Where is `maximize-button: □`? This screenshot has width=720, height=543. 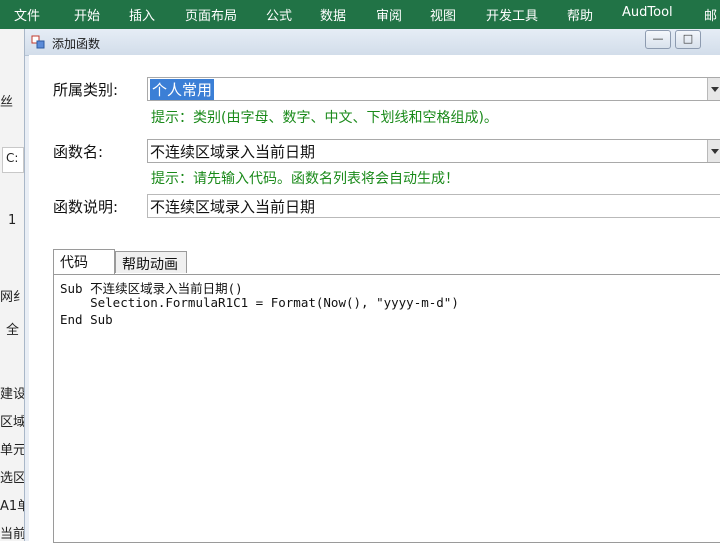 maximize-button: □ is located at coordinates (688, 39).